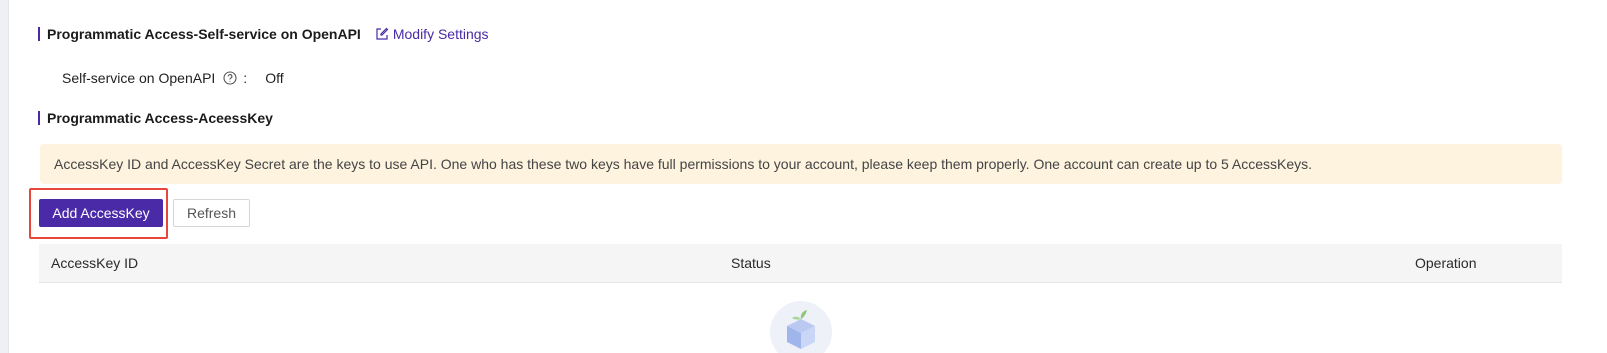 Image resolution: width=1607 pixels, height=353 pixels. I want to click on accesskey-section-title: Programmatic Access-AceessKey, so click(155, 118).